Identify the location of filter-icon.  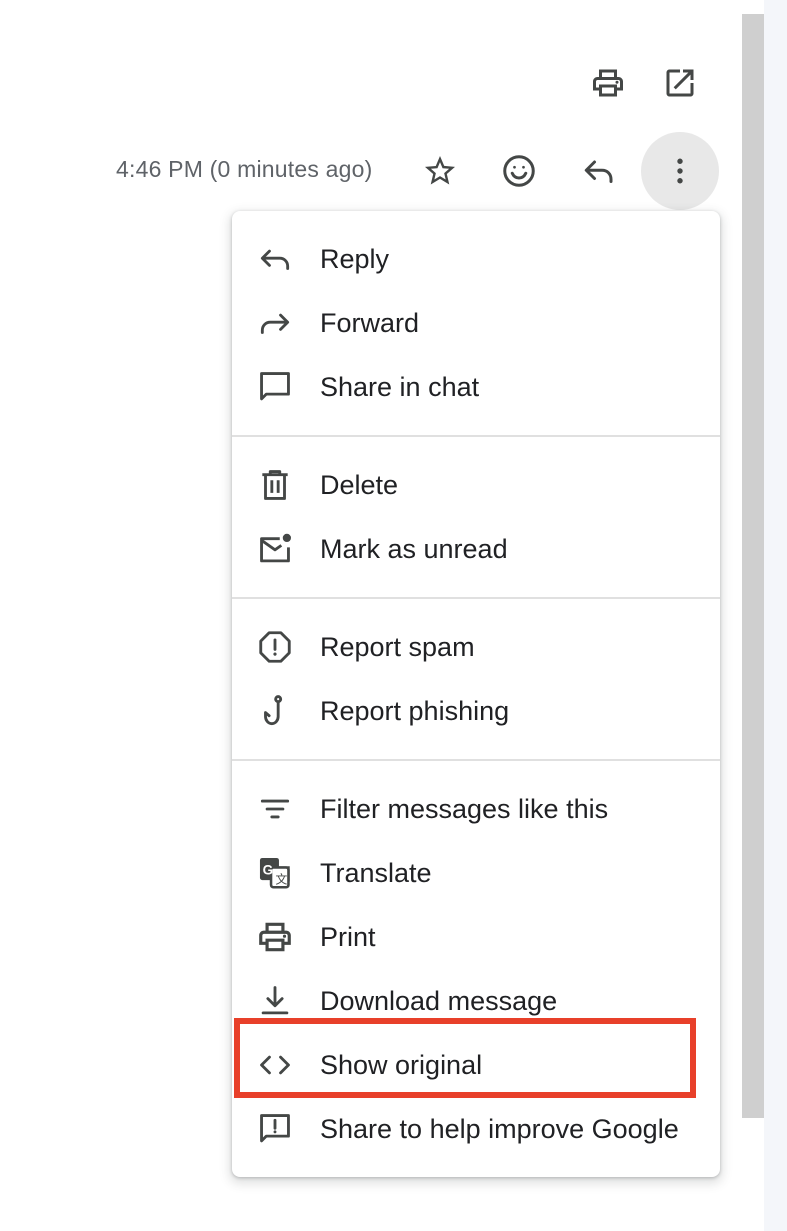
(275, 809).